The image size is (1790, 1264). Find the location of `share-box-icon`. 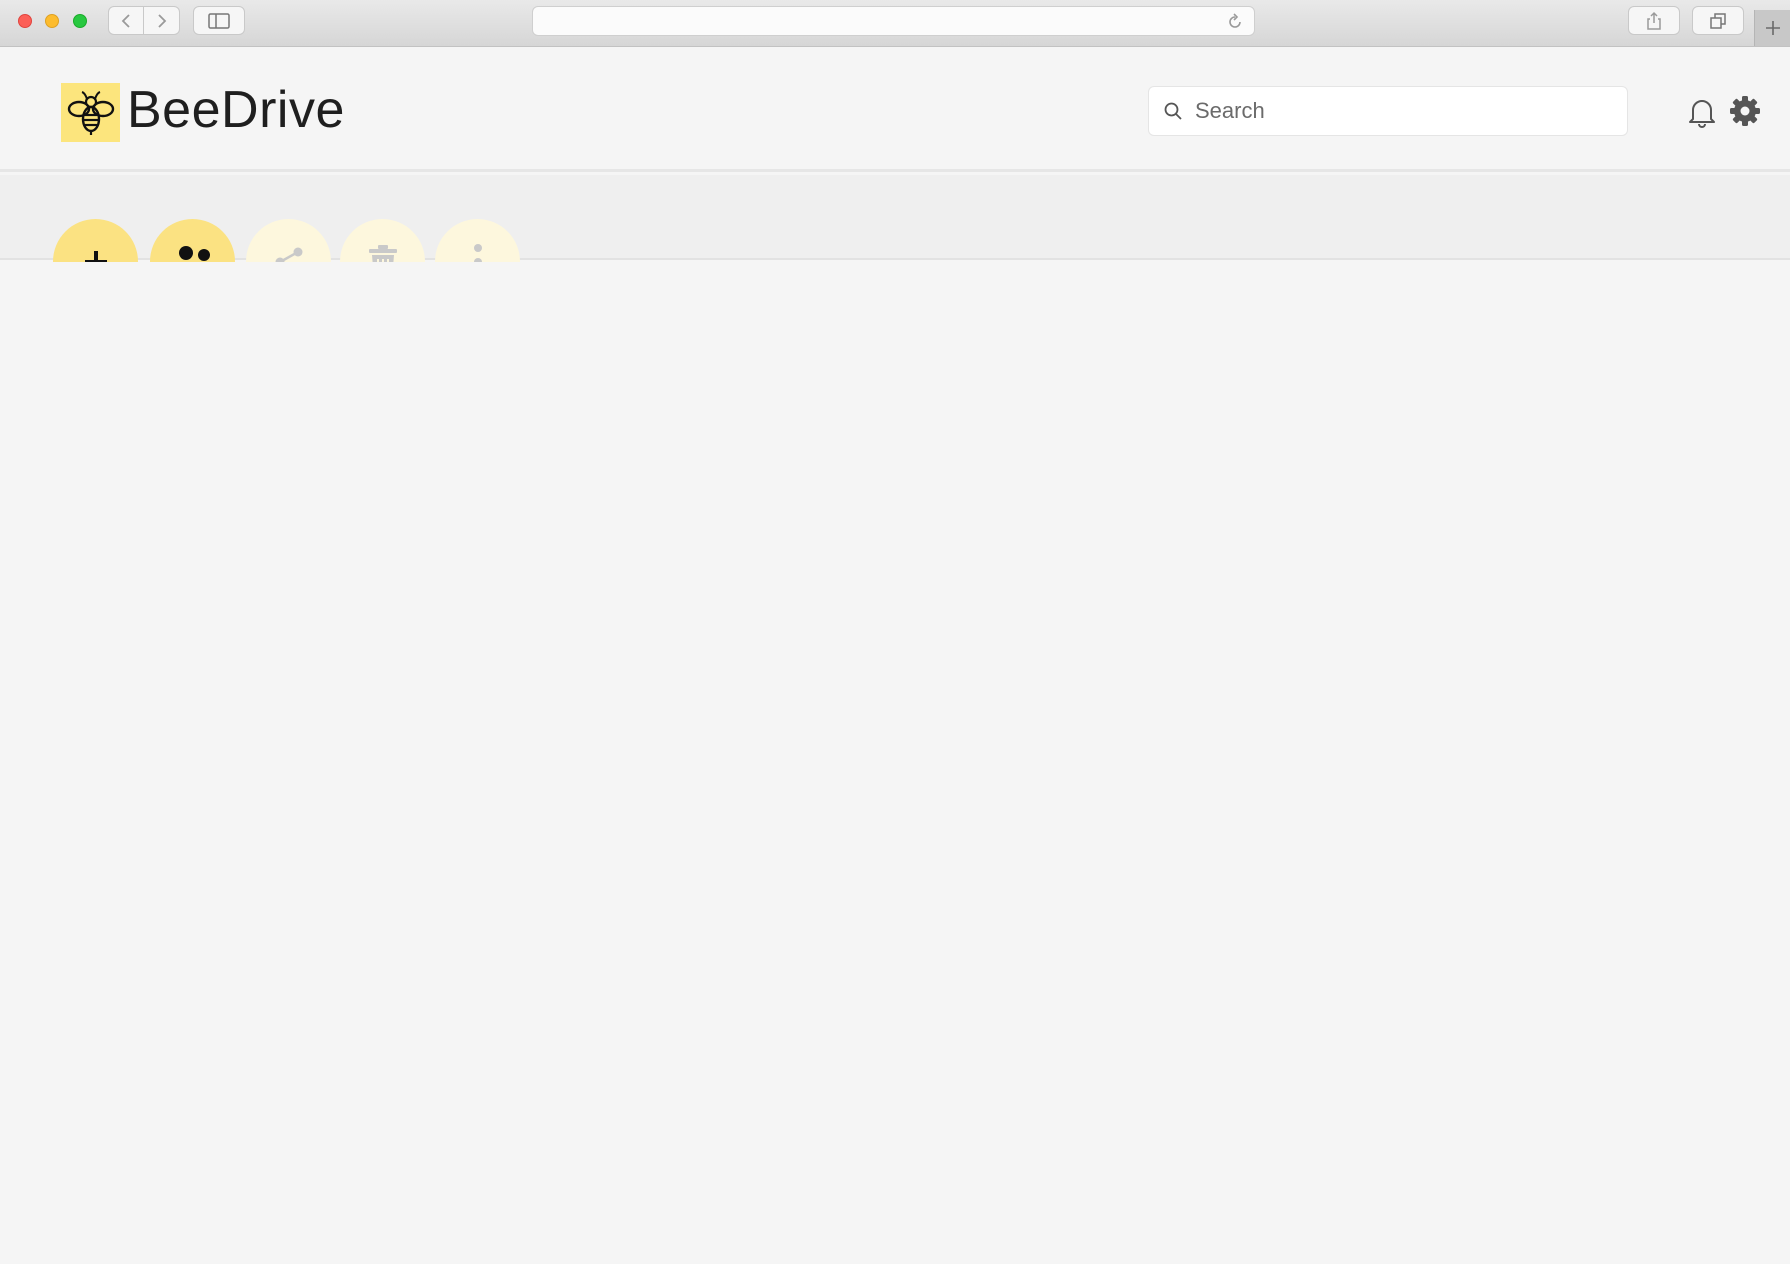

share-box-icon is located at coordinates (1654, 20).